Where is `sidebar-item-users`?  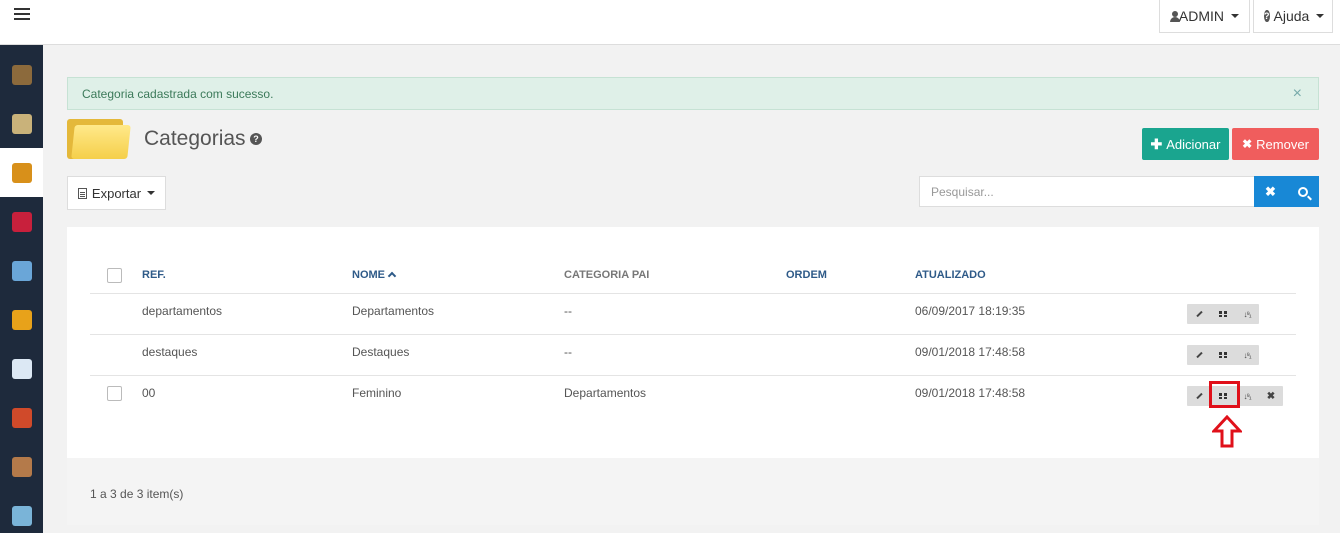
sidebar-item-users is located at coordinates (21, 466).